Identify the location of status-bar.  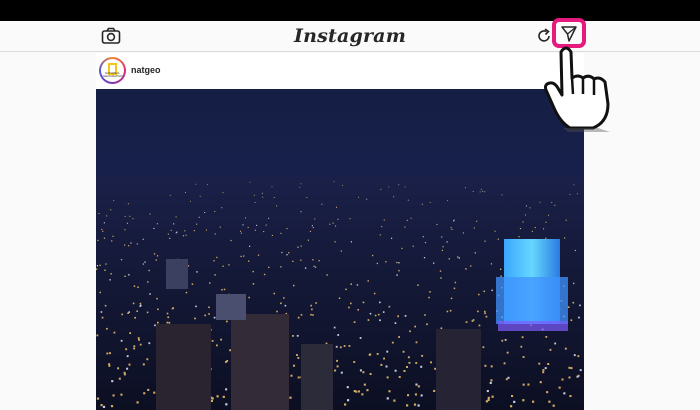
(350, 10).